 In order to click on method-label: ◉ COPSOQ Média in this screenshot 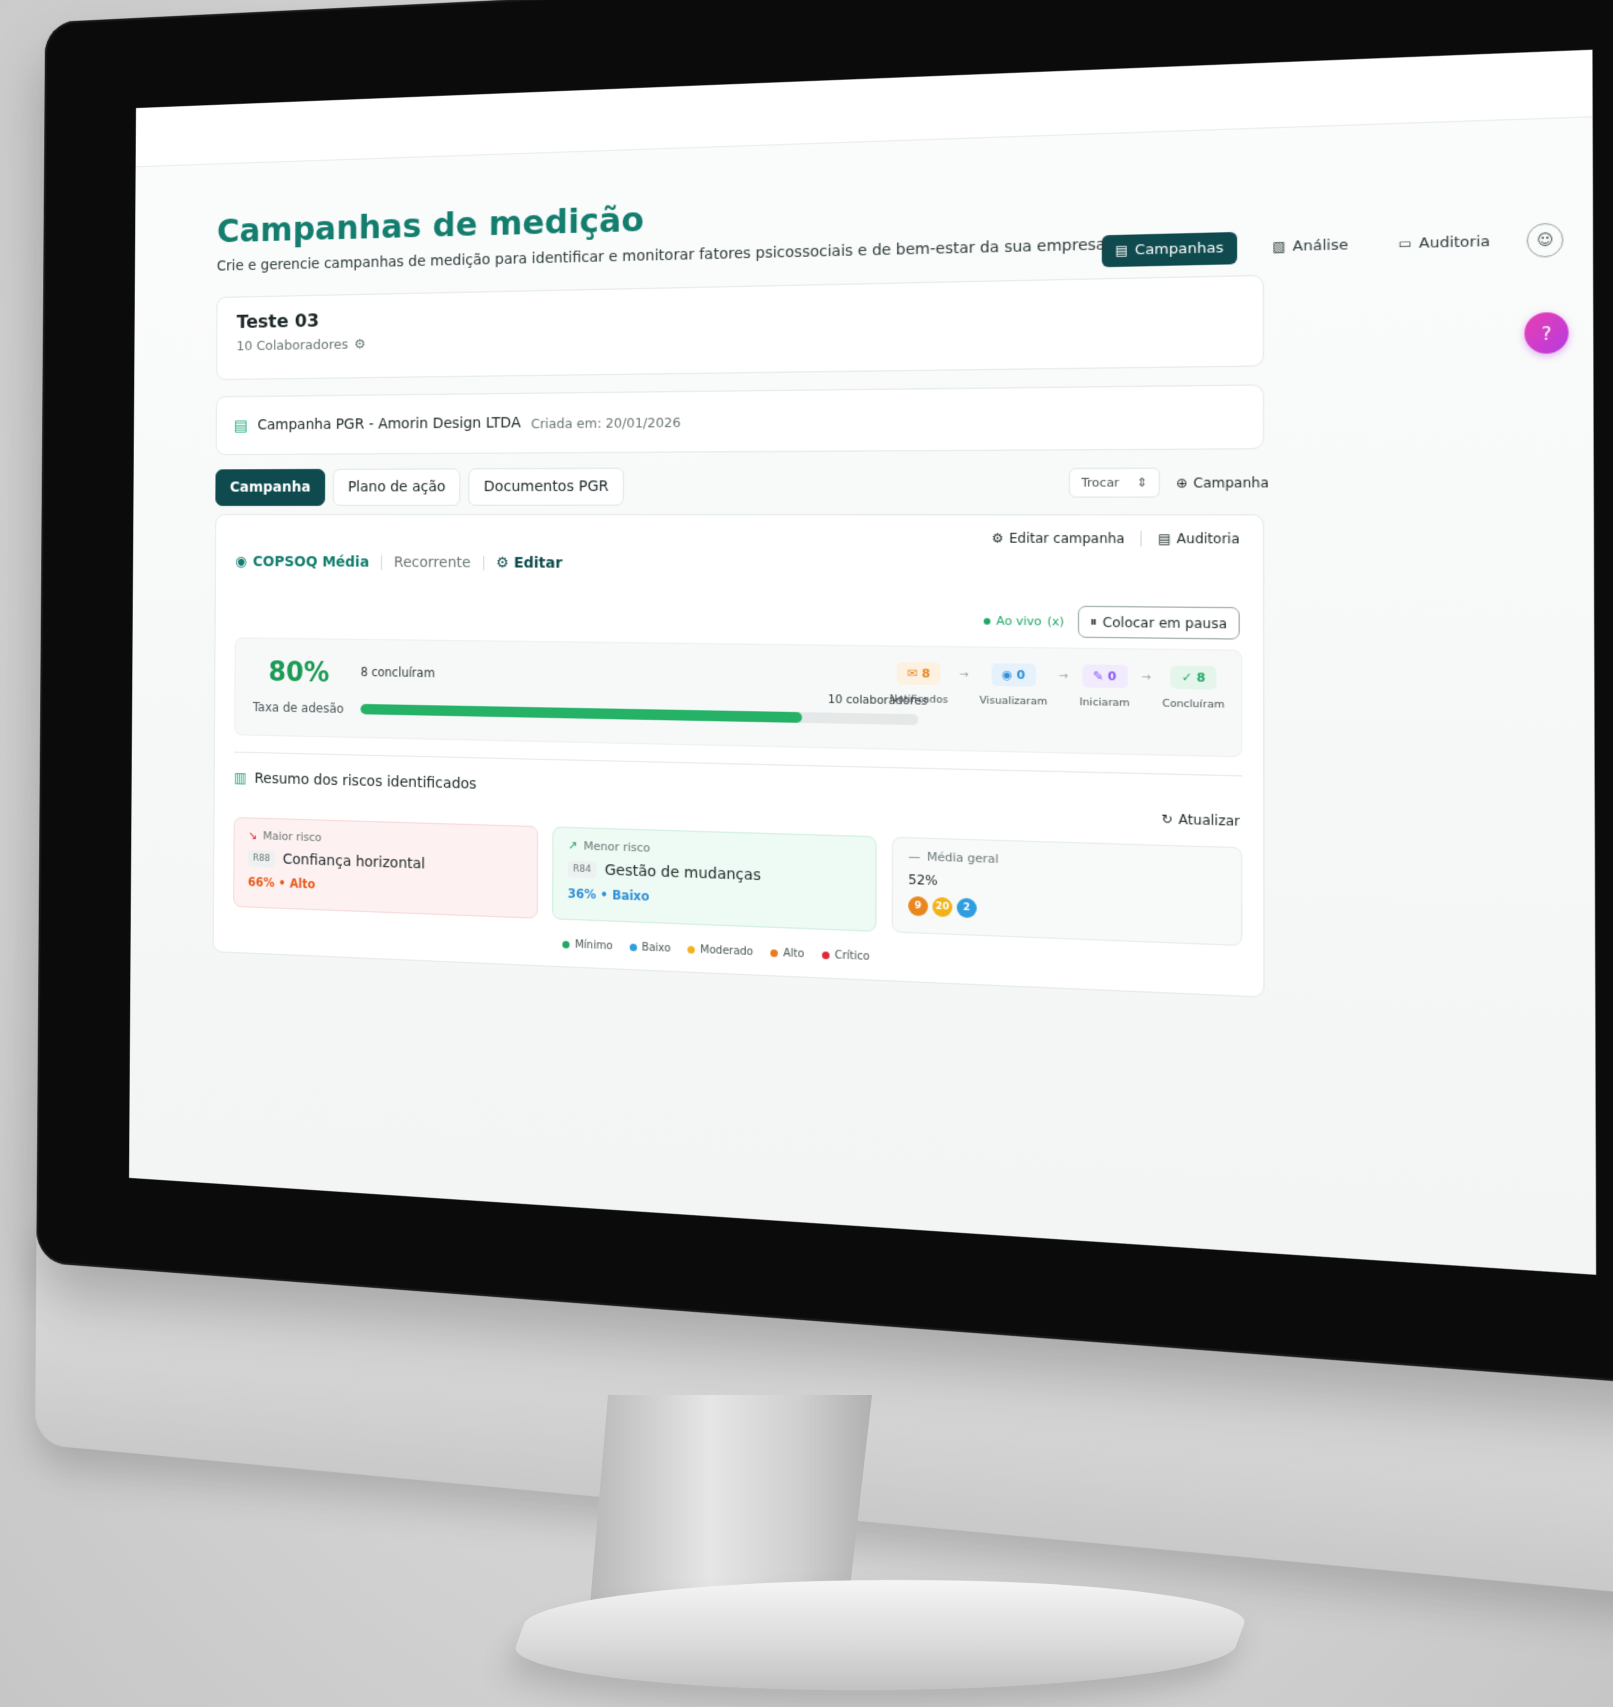, I will do `click(302, 562)`.